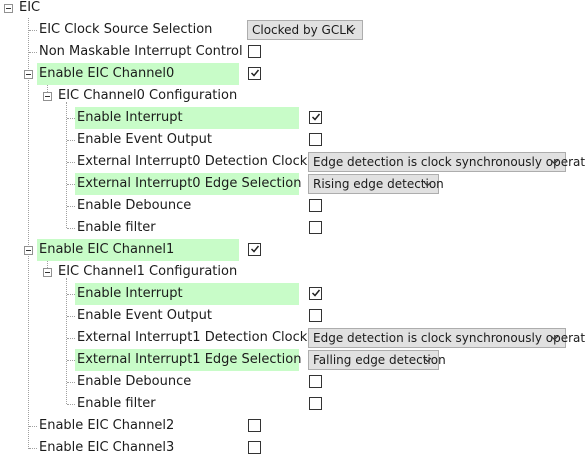  What do you see at coordinates (376, 184) in the screenshot?
I see `ch0-edge-selection-dropdown: Rising edge detection` at bounding box center [376, 184].